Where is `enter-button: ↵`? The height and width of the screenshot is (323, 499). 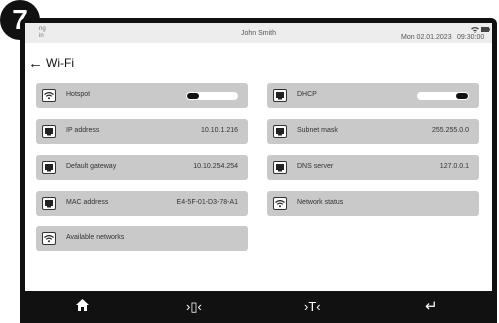
enter-button: ↵ is located at coordinates (431, 307).